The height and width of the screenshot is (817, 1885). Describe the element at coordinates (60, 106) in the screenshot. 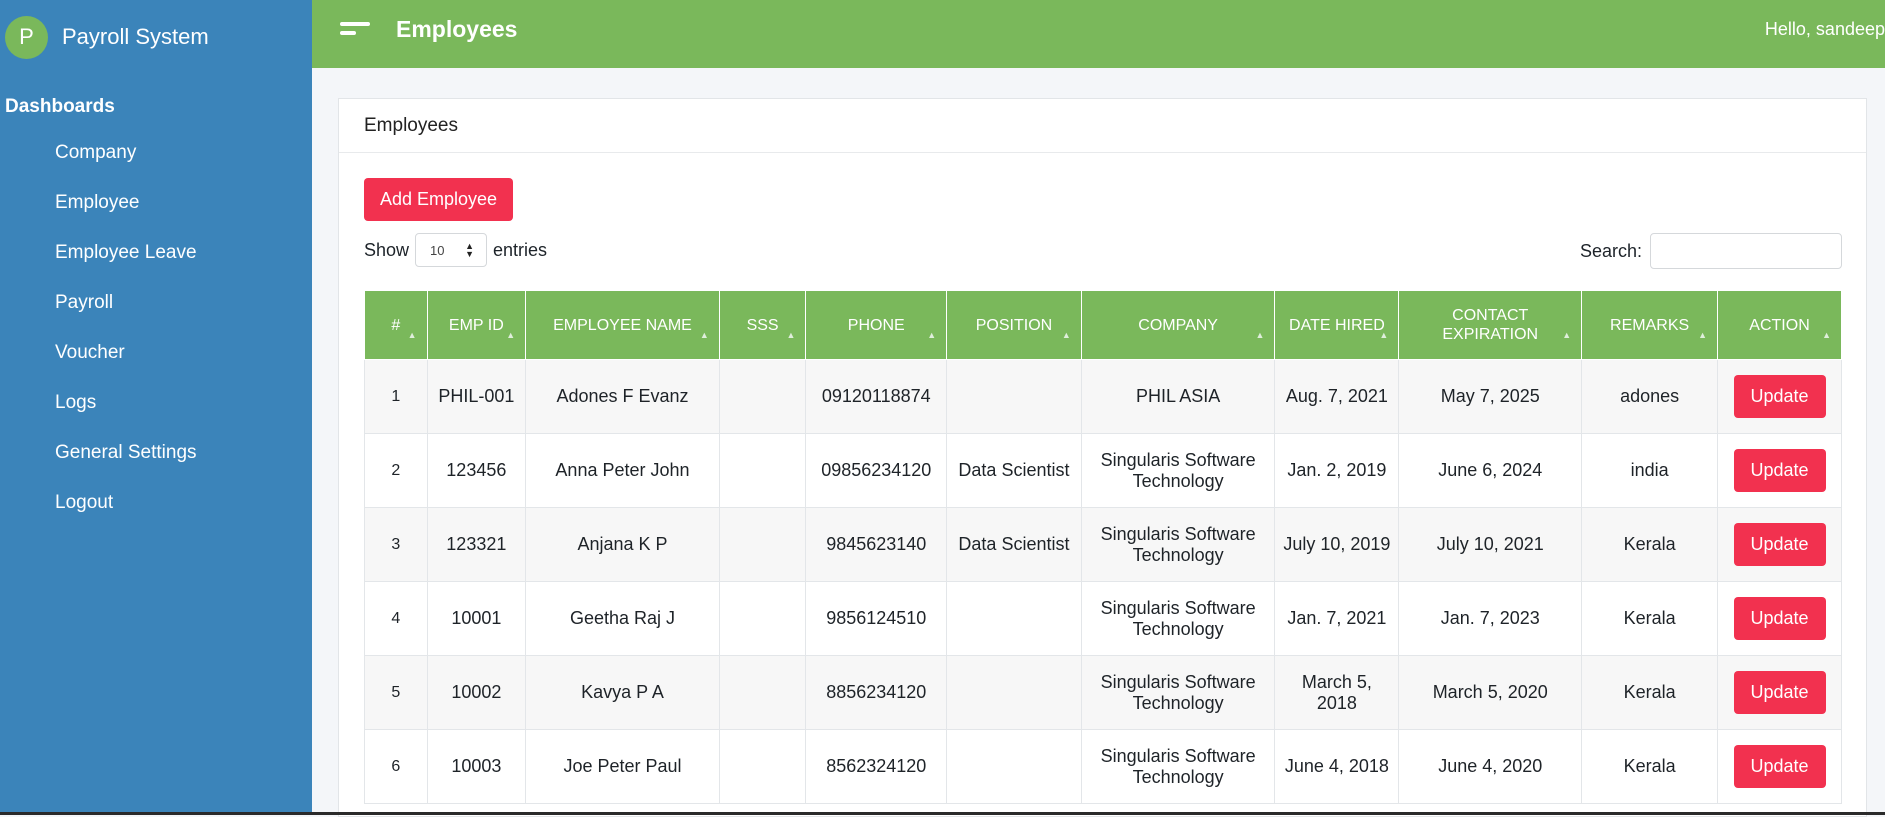

I see `nav-section-title: Dashboards` at that location.